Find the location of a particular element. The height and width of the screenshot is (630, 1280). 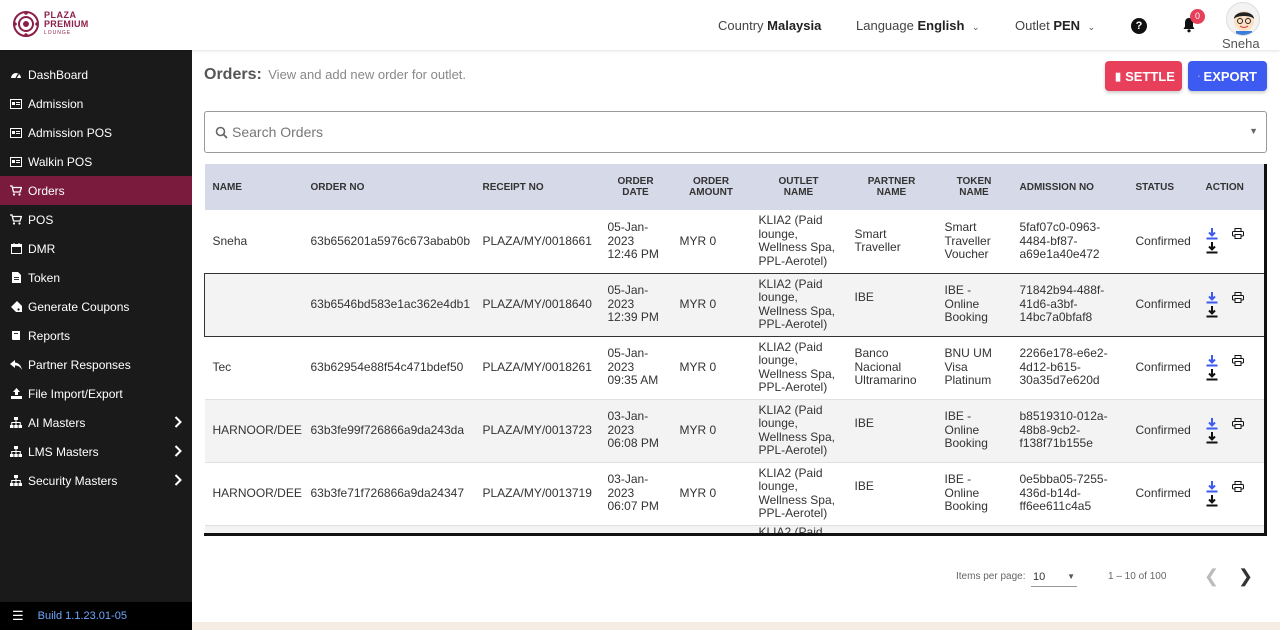

notification-badge: 0 is located at coordinates (1197, 16).